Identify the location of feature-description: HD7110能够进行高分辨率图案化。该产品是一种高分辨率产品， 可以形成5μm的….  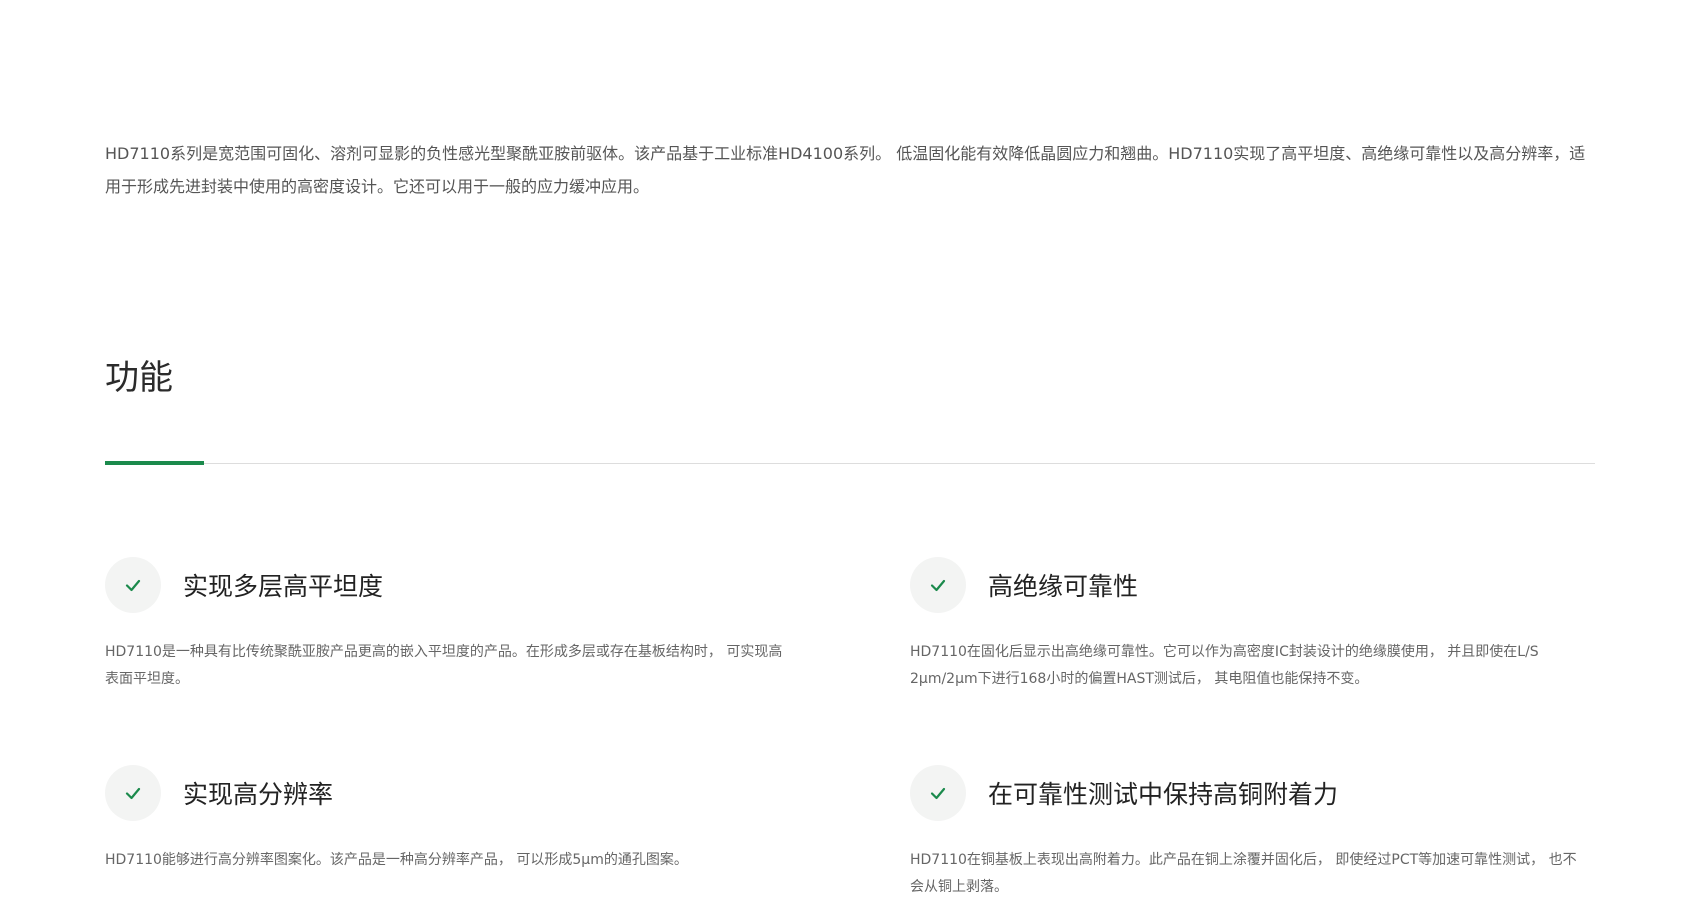
(396, 860).